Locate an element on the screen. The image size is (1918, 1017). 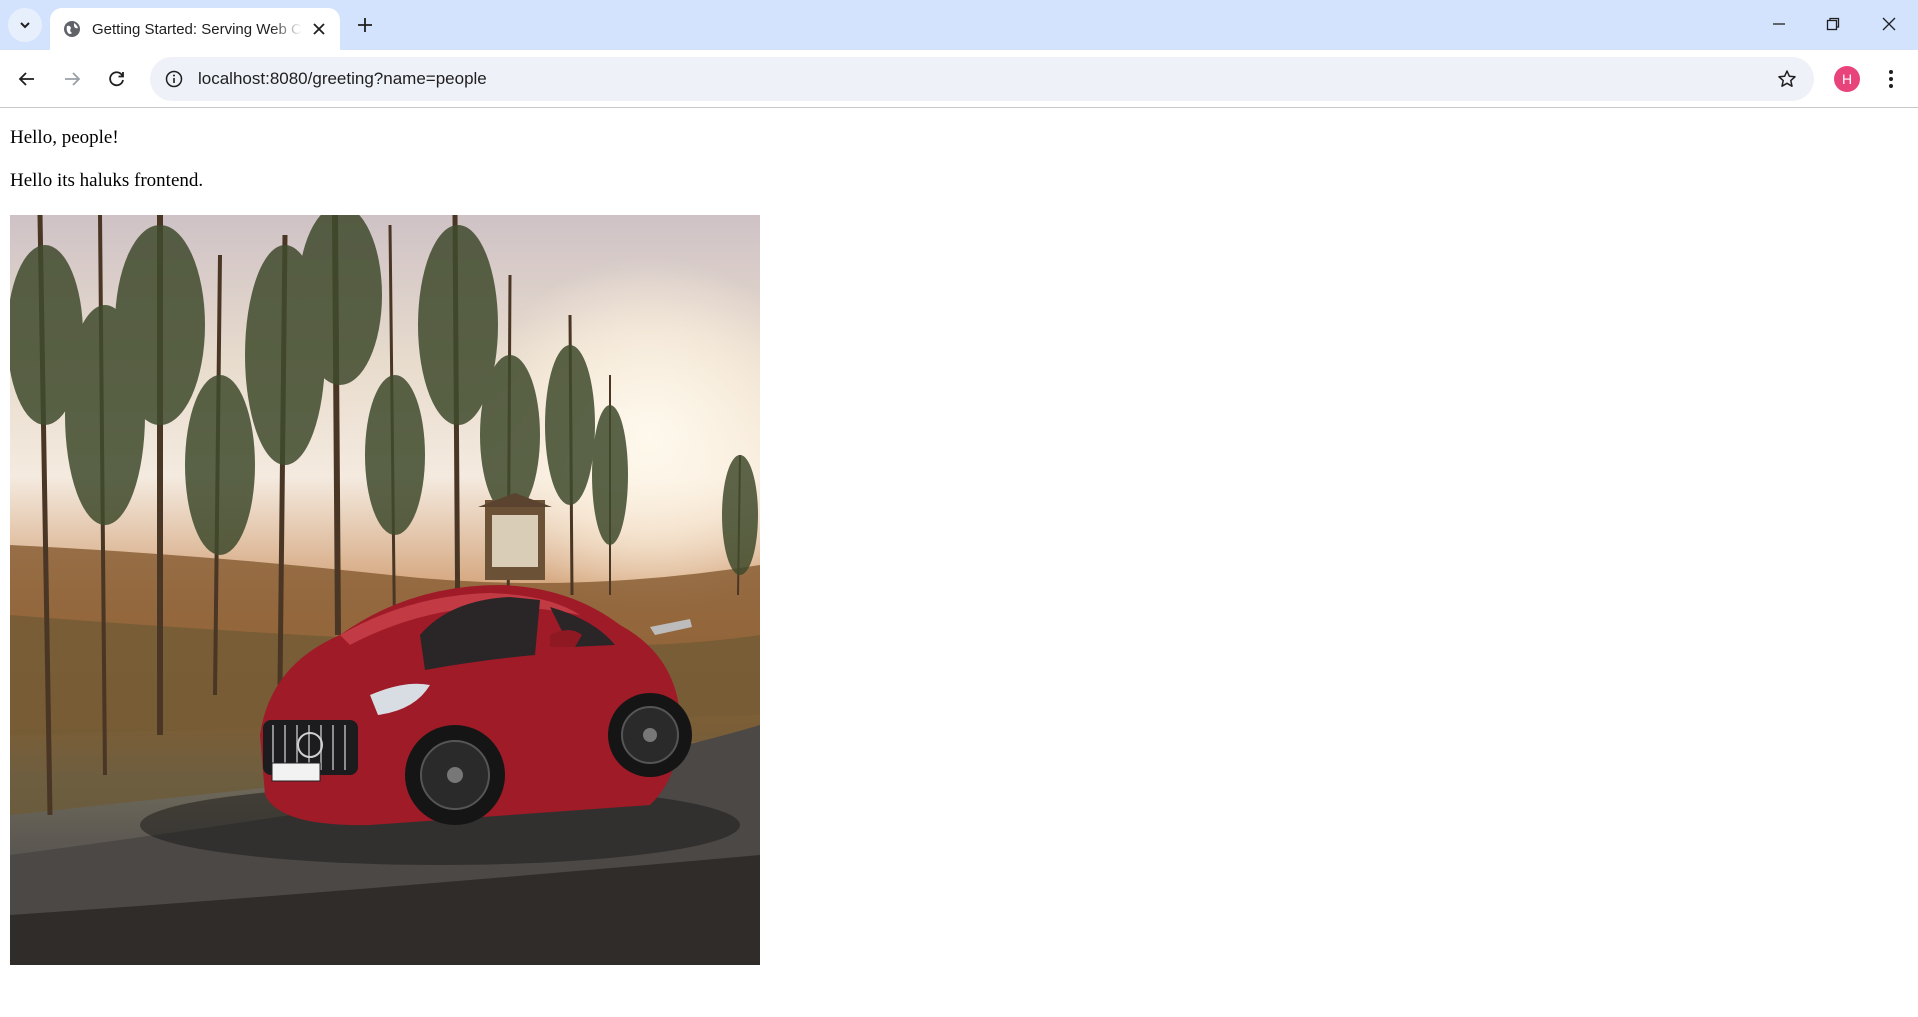
site-info-button is located at coordinates (174, 79).